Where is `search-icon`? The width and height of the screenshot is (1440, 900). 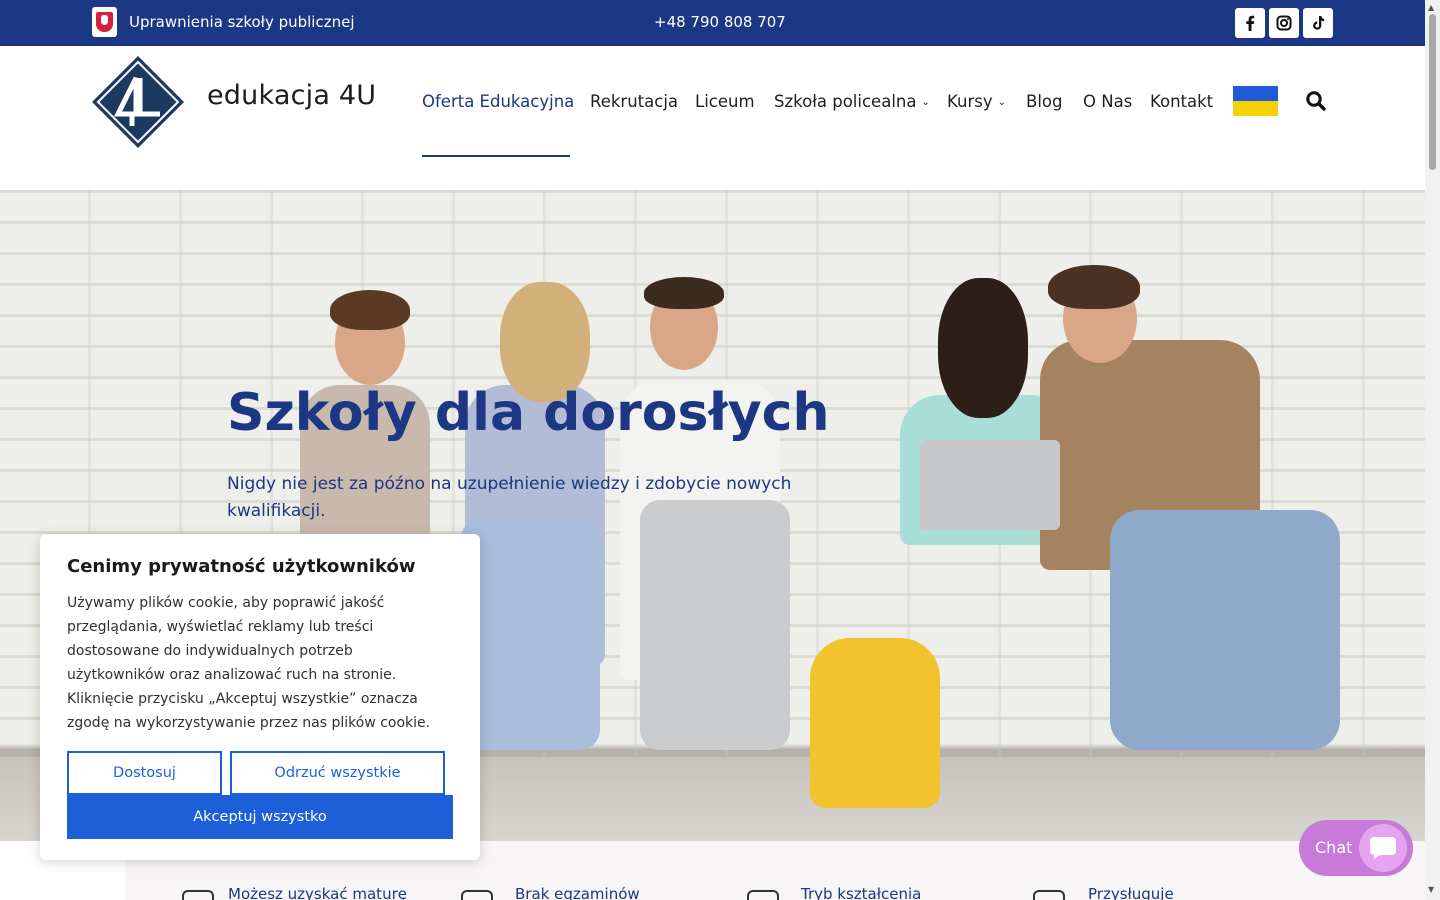
search-icon is located at coordinates (1316, 101).